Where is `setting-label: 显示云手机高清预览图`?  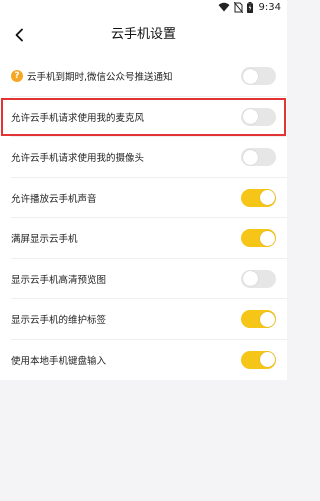 setting-label: 显示云手机高清预览图 is located at coordinates (59, 280).